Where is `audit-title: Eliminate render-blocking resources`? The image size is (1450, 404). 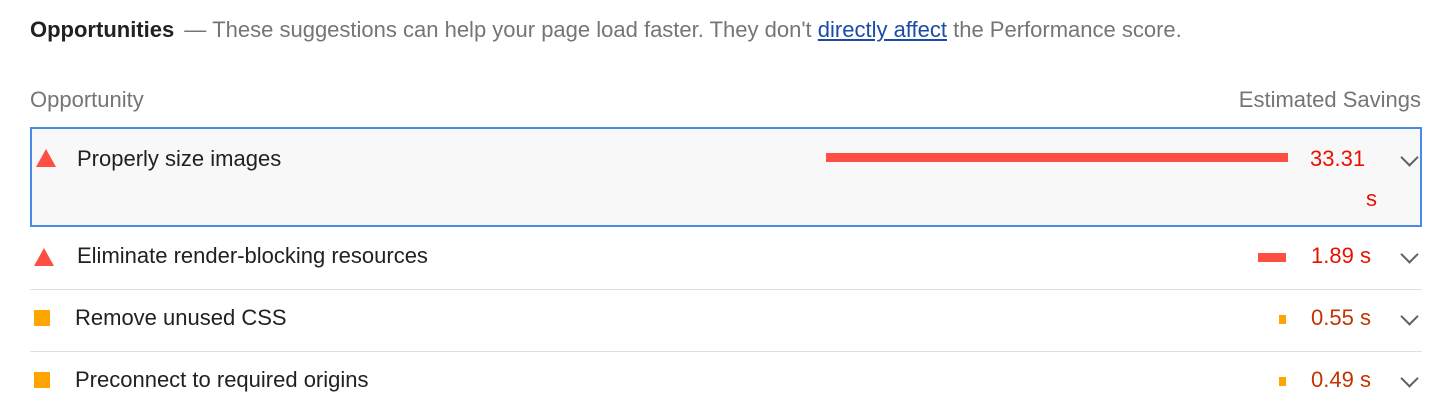 audit-title: Eliminate render-blocking resources is located at coordinates (252, 255).